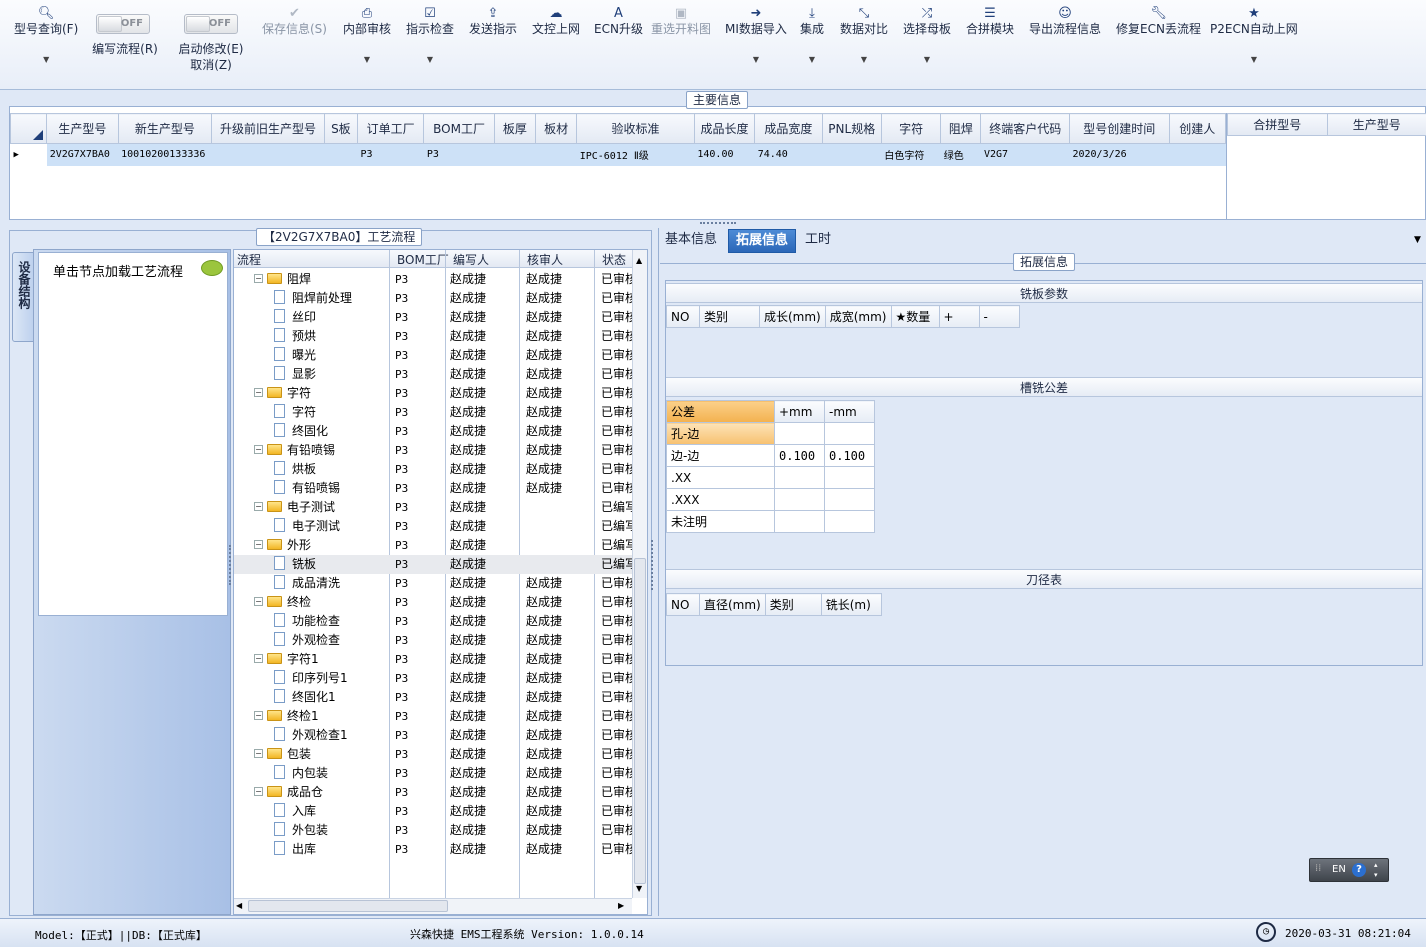 This screenshot has height=947, width=1426. What do you see at coordinates (312, 792) in the screenshot?
I see `process-node: − 成品仓` at bounding box center [312, 792].